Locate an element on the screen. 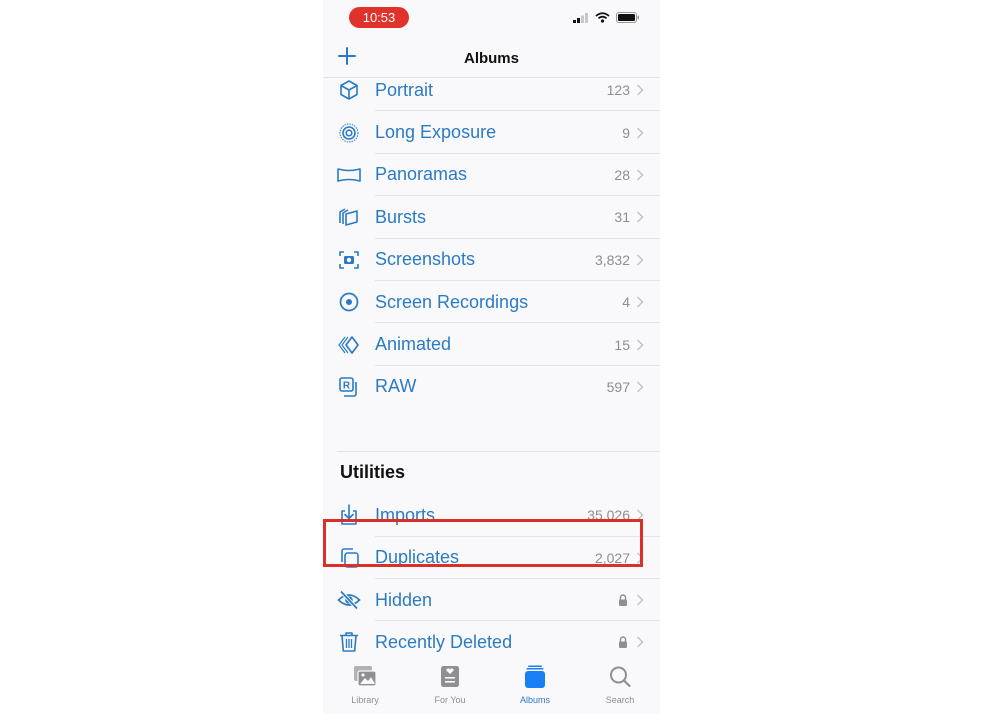 The width and height of the screenshot is (982, 714). album-row-long-exposure: Long Exposure 9 is located at coordinates (491, 132).